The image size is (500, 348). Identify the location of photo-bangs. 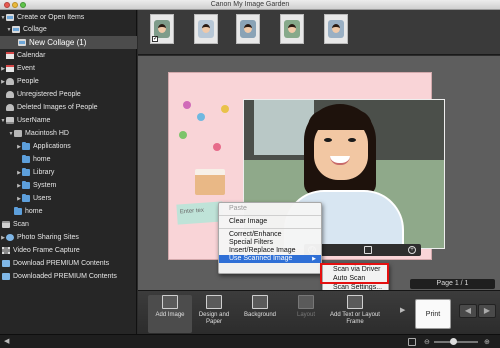
(340, 120).